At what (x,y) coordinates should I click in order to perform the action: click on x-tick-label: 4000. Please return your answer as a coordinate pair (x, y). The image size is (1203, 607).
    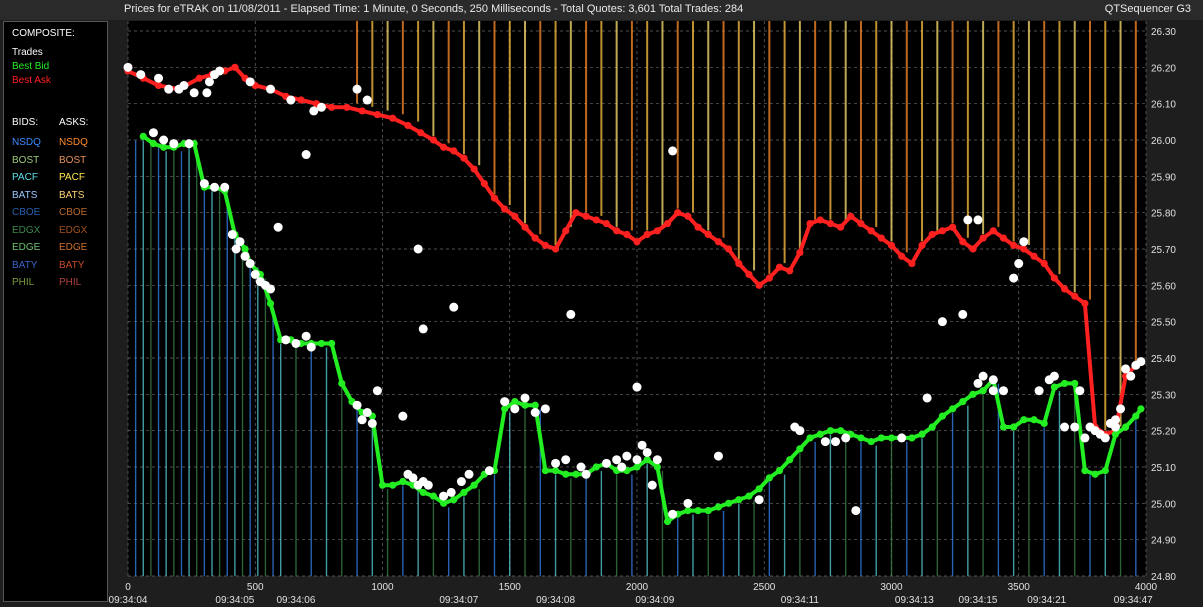
    Looking at the image, I should click on (1146, 587).